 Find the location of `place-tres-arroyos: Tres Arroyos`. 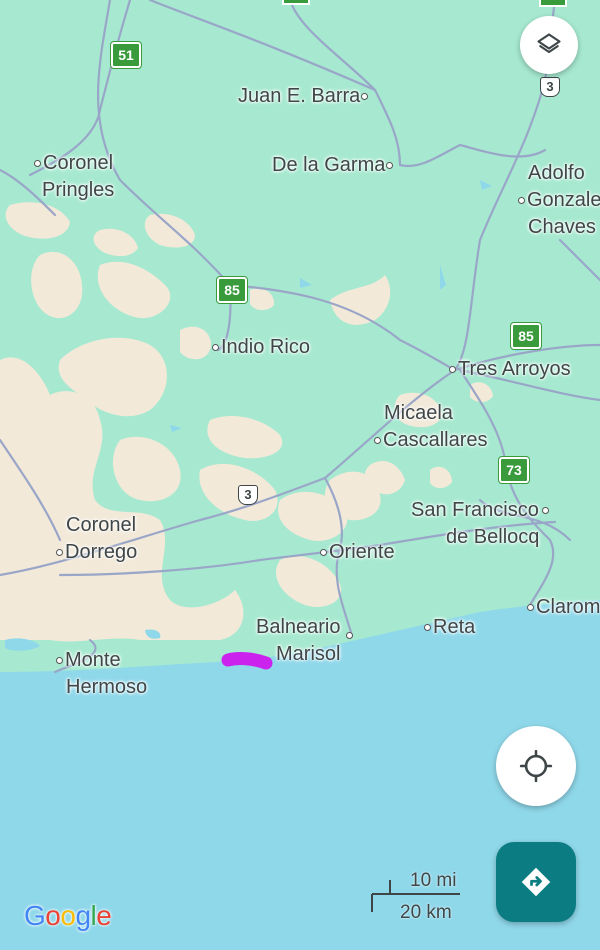

place-tres-arroyos: Tres Arroyos is located at coordinates (510, 369).